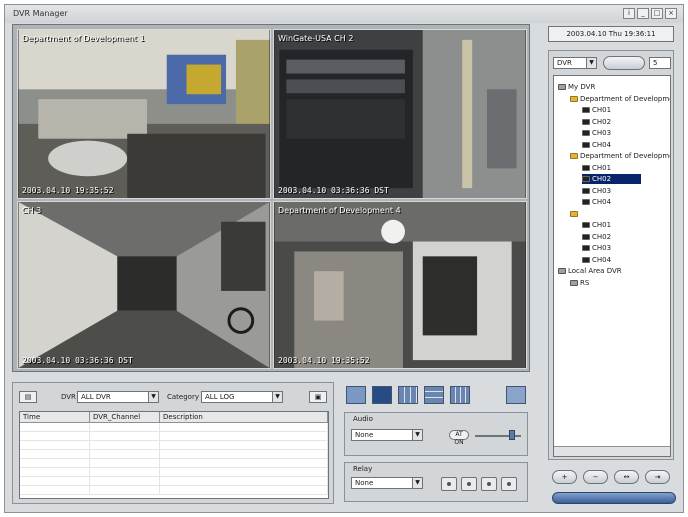 The image size is (688, 517). I want to click on camera-label: Department of Development 4, so click(339, 210).